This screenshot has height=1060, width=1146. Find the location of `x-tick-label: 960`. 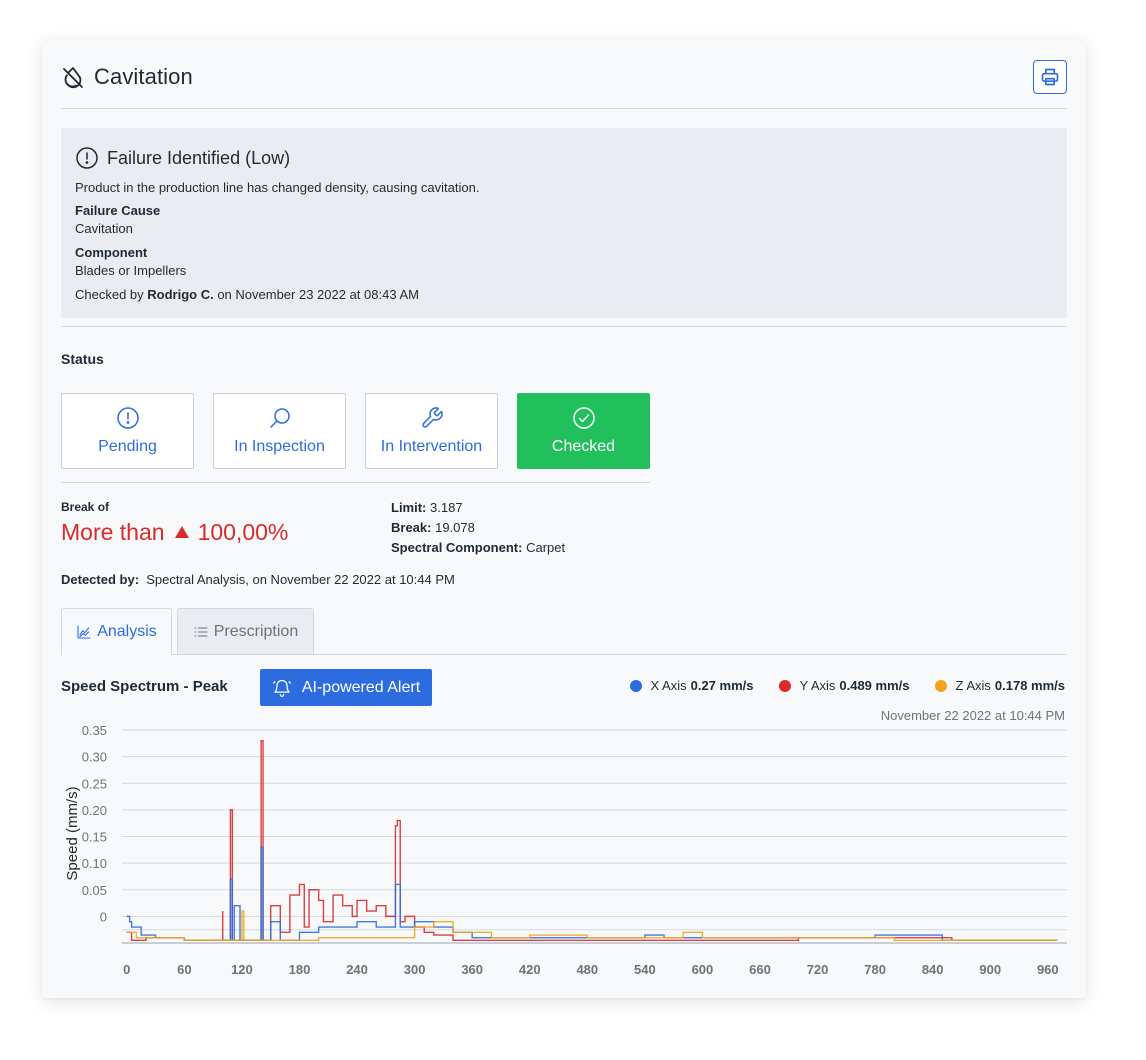

x-tick-label: 960 is located at coordinates (1048, 969).